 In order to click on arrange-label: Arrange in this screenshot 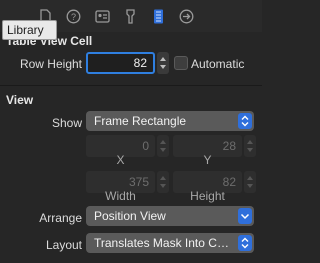, I will do `click(60, 218)`.